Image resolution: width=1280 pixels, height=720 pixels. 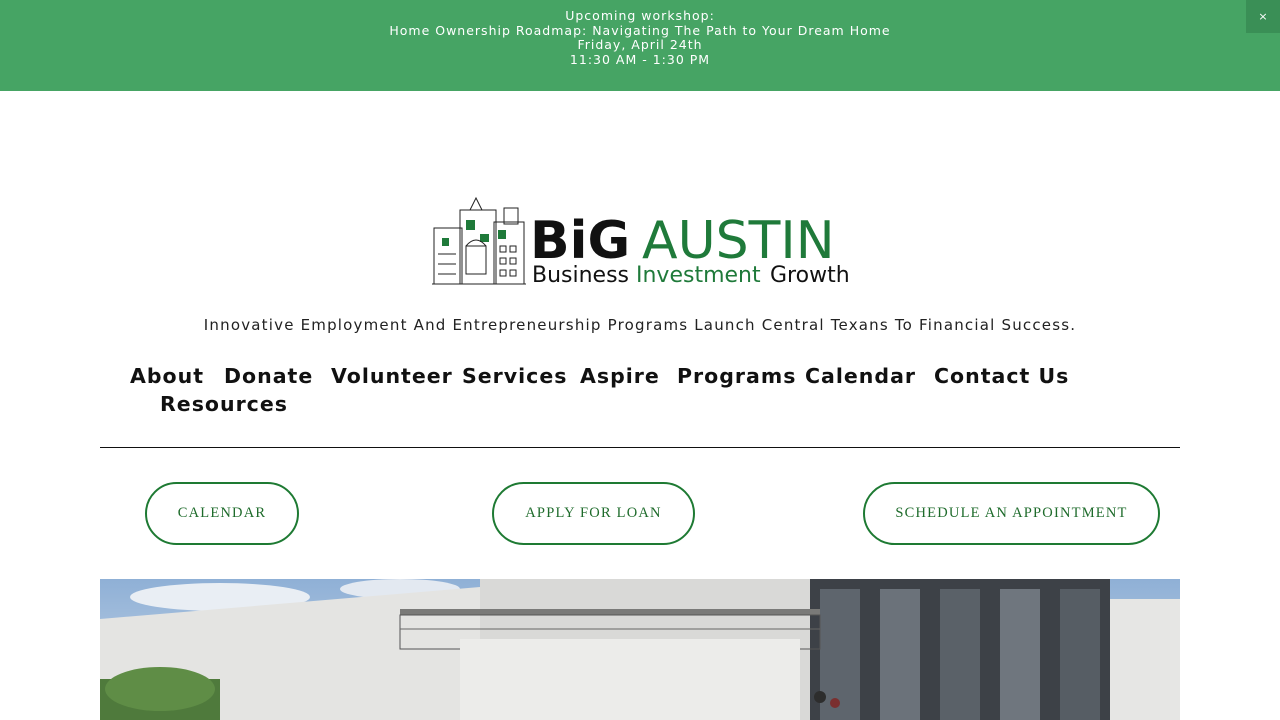 I want to click on announcement-line: 11:30 AM - 1:30 PM, so click(x=640, y=59).